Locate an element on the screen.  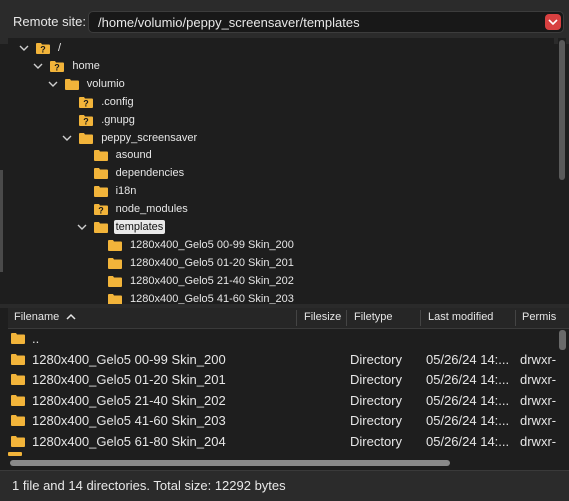
tree-node-label: .config is located at coordinates (117, 101).